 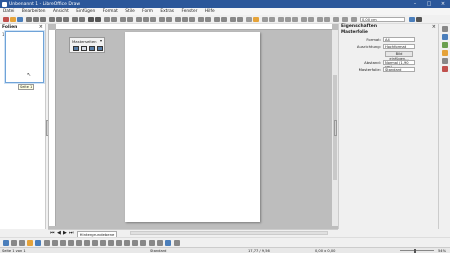 I want to click on fill-color-tool-icon, so click(x=38, y=243).